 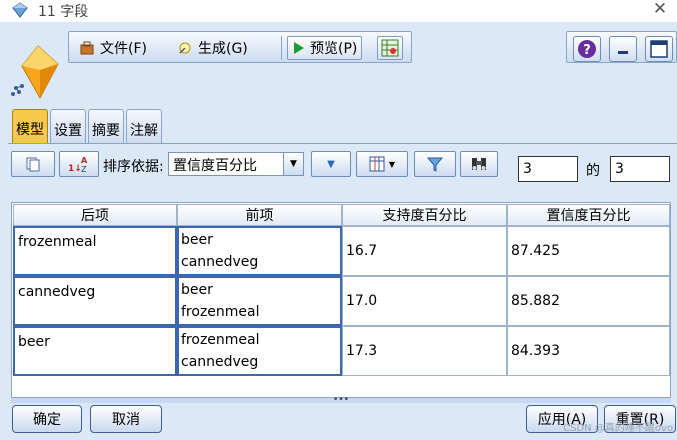 I want to click on copy-button, so click(x=33, y=164).